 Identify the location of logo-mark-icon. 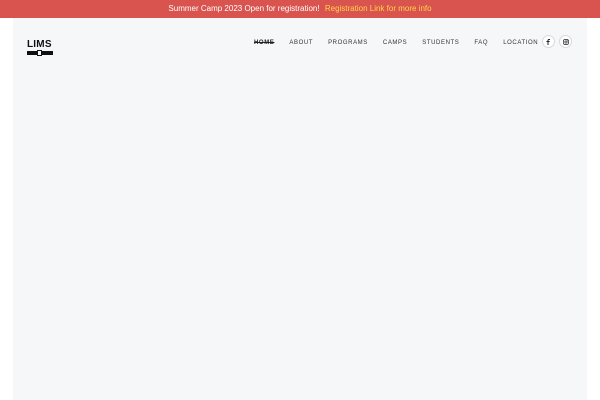
(40, 53).